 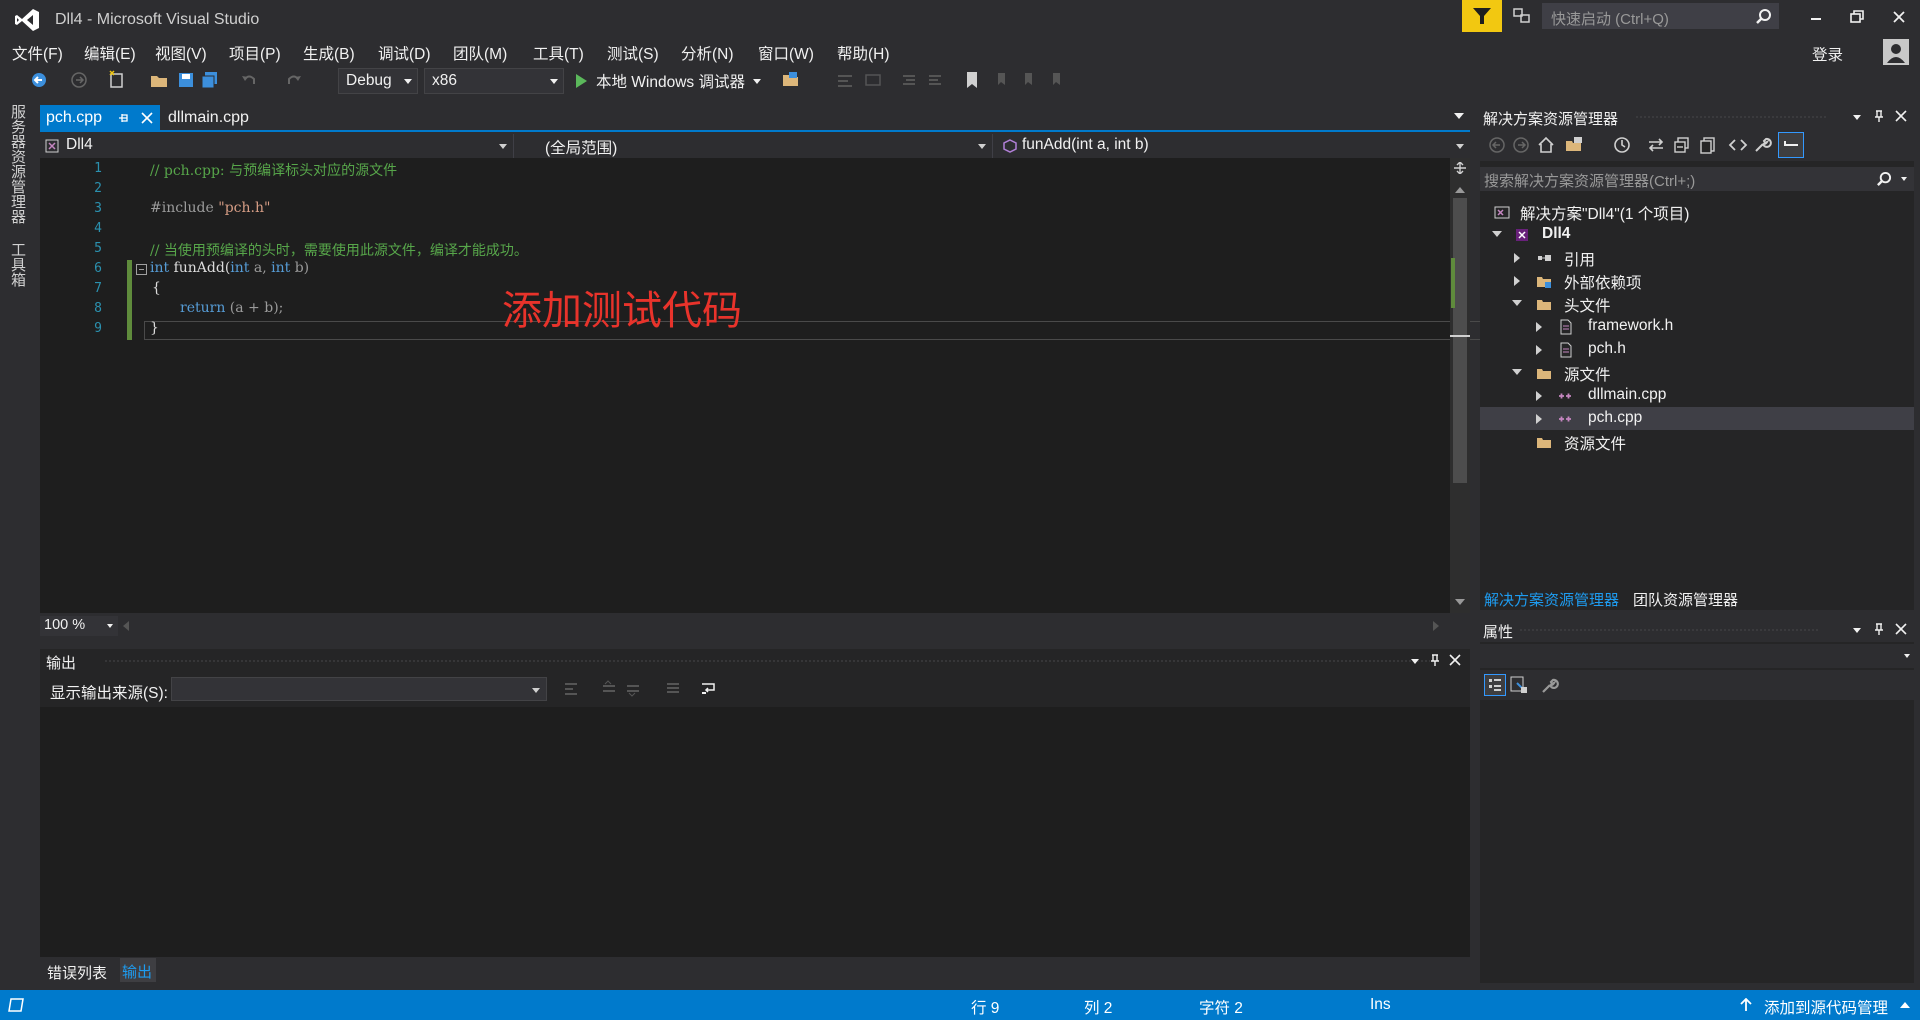 What do you see at coordinates (18, 164) in the screenshot?
I see `server-explorer-tab: 服务器资源管理器` at bounding box center [18, 164].